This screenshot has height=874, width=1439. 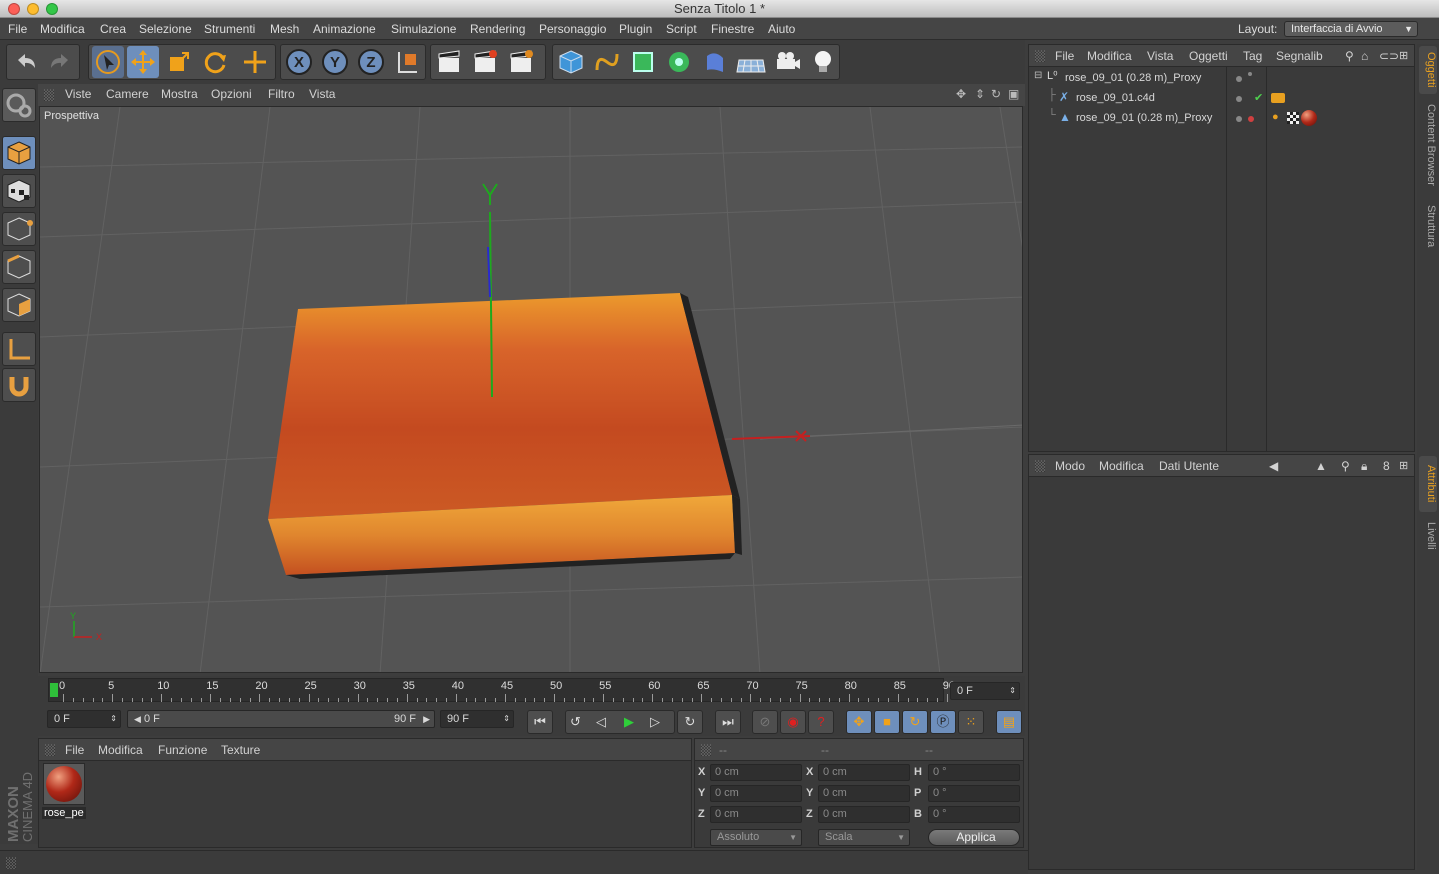 I want to click on play-button: ▶, so click(x=629, y=722).